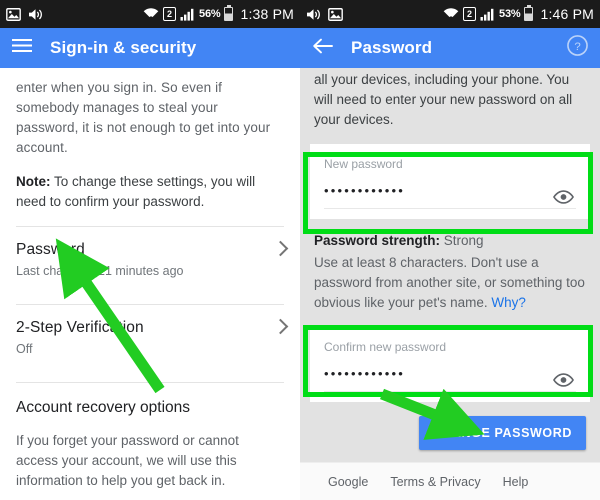 Image resolution: width=600 pixels, height=500 pixels. I want to click on row-password: Password Last changed: 21 minutes ago, so click(150, 258).